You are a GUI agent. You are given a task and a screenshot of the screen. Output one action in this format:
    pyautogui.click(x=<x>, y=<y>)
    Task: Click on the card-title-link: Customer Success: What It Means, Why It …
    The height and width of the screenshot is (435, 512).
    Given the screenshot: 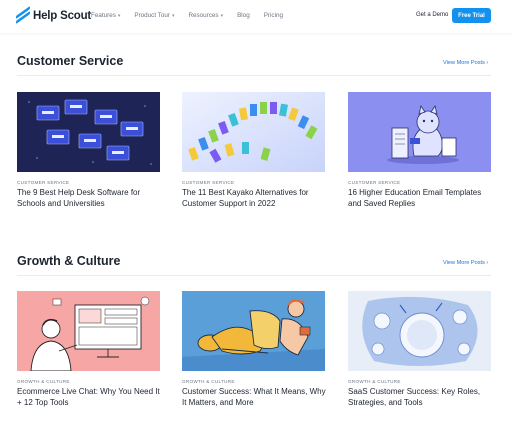 What is the action you would take?
    pyautogui.click(x=255, y=397)
    